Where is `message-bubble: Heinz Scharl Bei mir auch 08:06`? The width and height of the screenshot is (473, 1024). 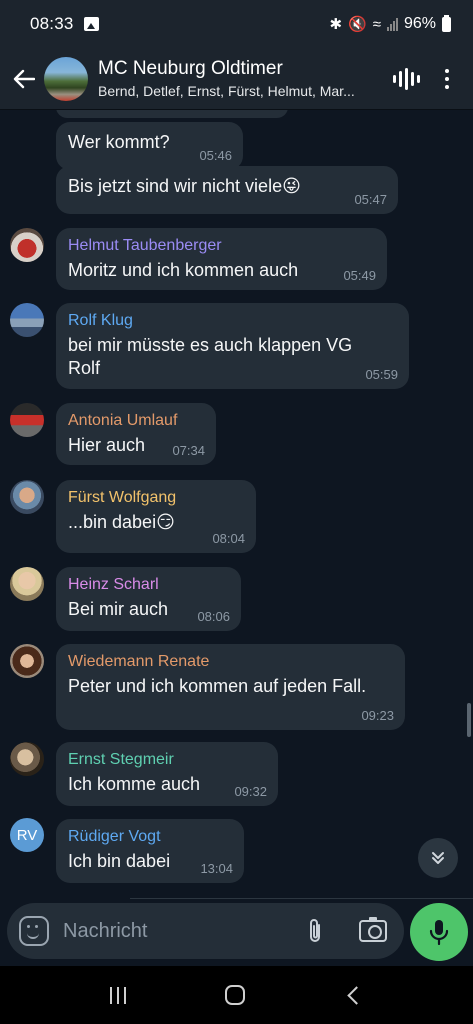 message-bubble: Heinz Scharl Bei mir auch 08:06 is located at coordinates (148, 599).